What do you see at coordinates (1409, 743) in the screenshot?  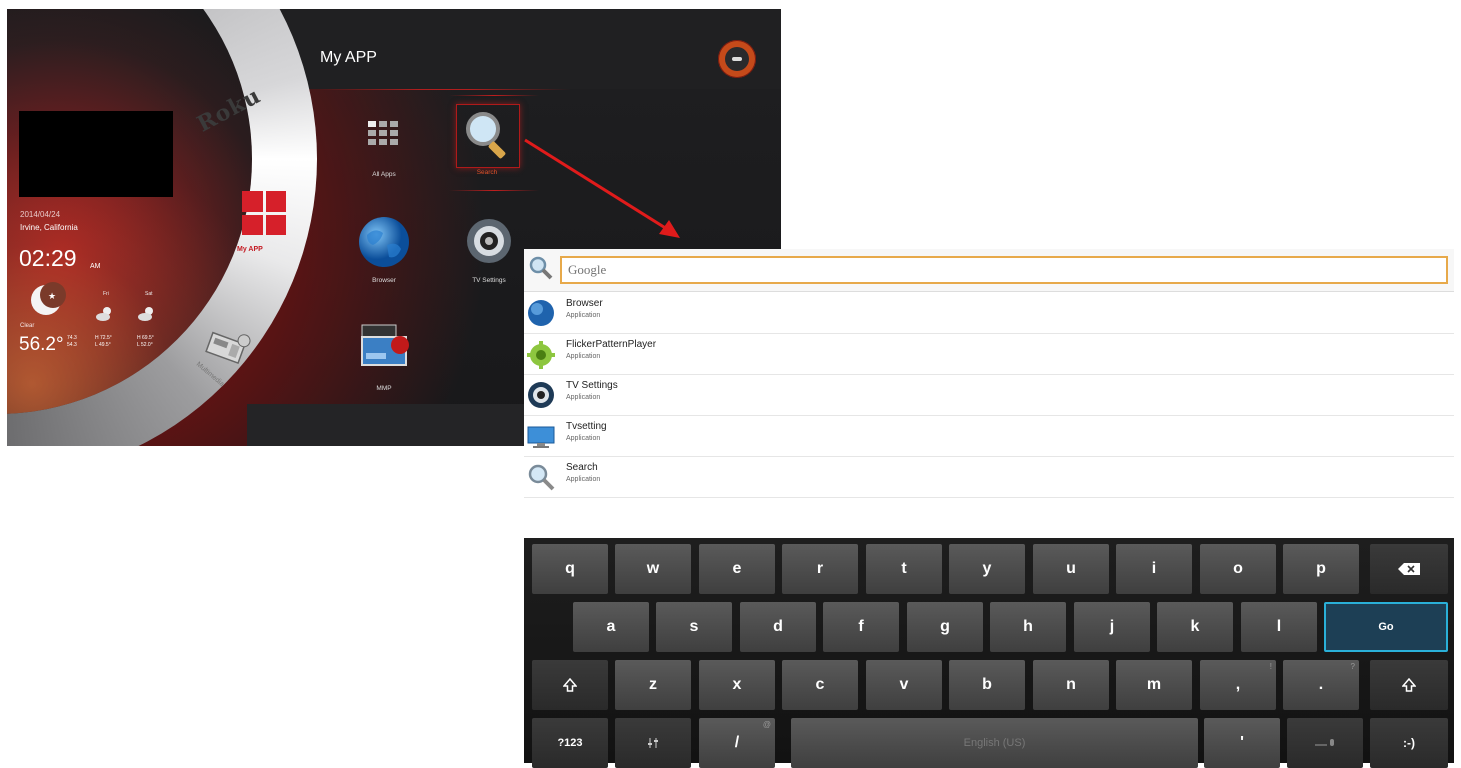 I see `smiley-key: :-)` at bounding box center [1409, 743].